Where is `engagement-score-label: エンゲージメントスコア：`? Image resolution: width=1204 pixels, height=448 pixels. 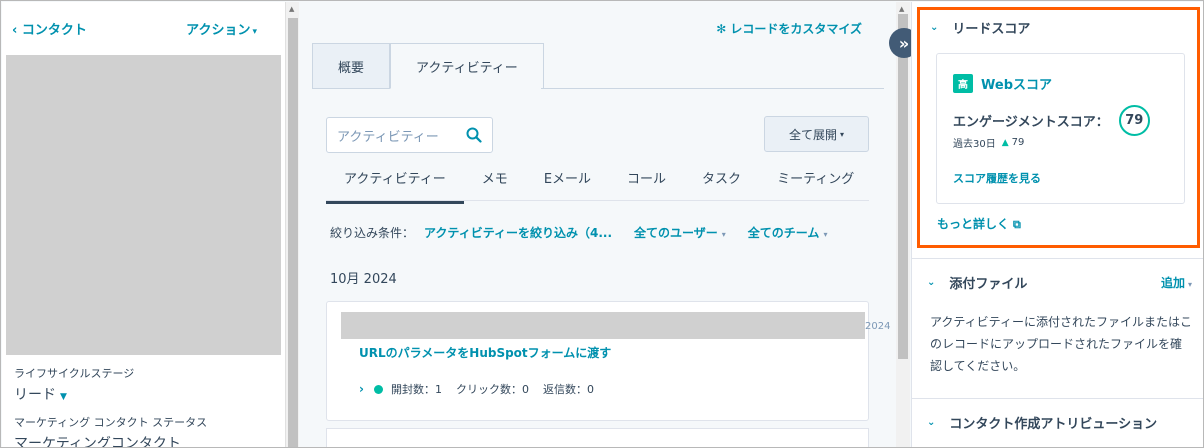 engagement-score-label: エンゲージメントスコア： is located at coordinates (1031, 122).